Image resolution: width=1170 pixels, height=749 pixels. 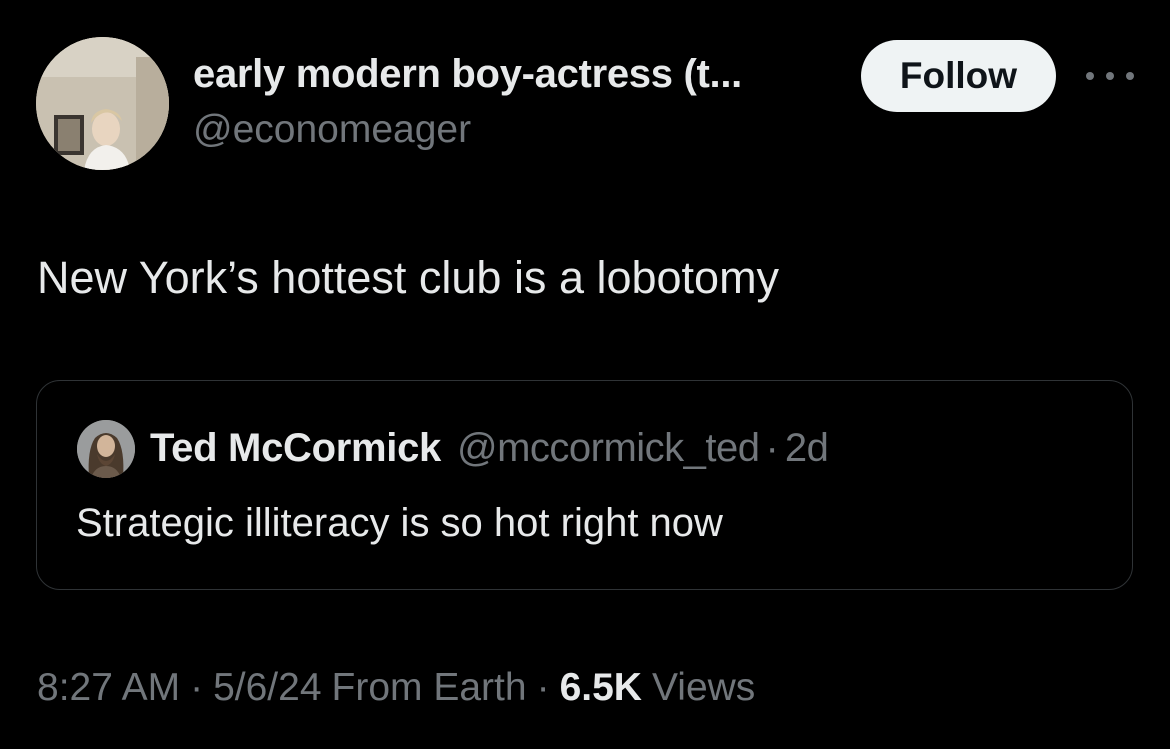 I want to click on quoted-author-name: Ted McCormick, so click(x=295, y=448).